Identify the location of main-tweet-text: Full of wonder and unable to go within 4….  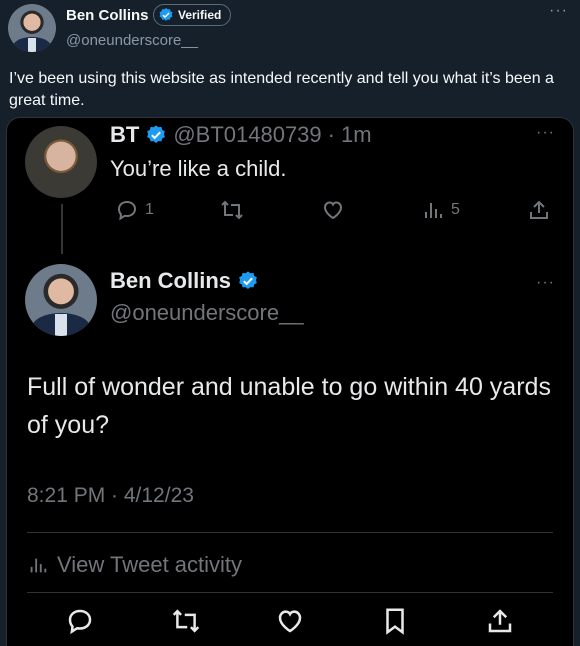
(289, 406).